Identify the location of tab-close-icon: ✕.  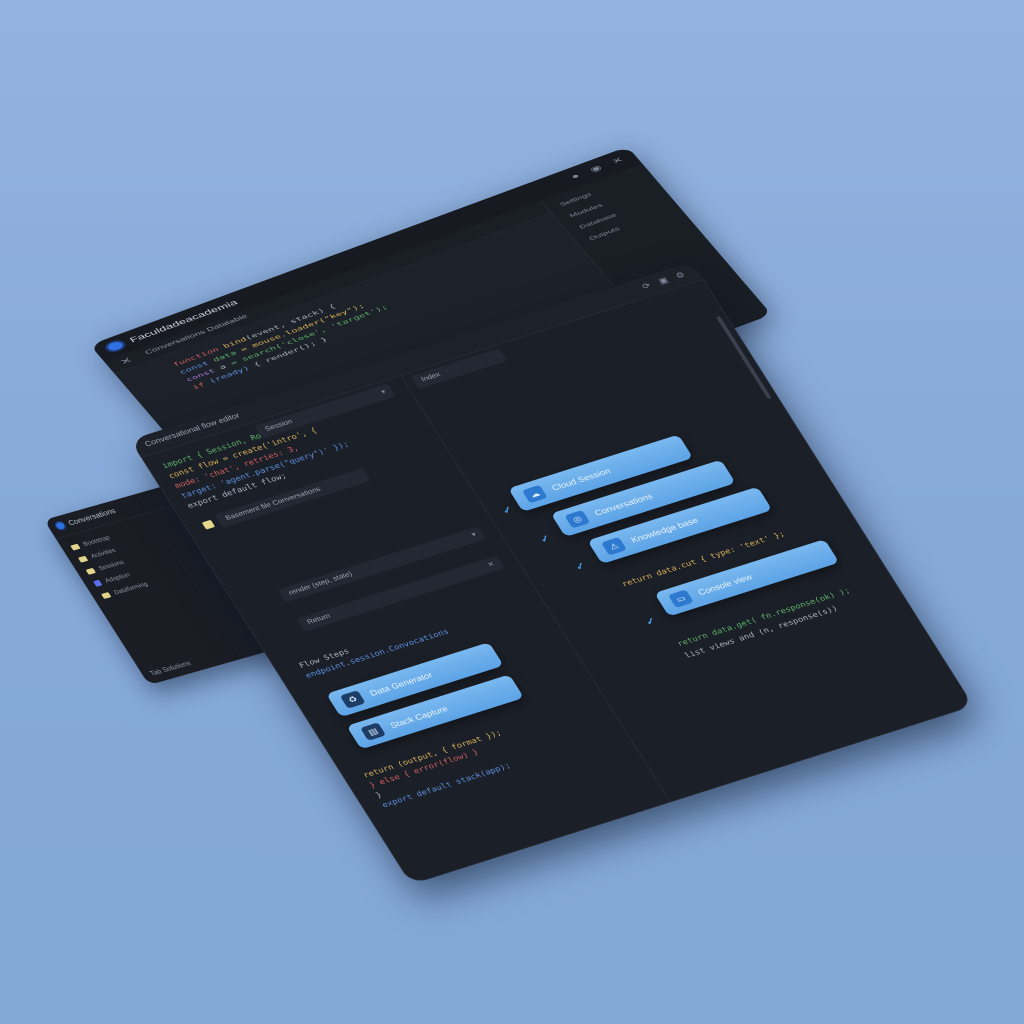
(126, 361).